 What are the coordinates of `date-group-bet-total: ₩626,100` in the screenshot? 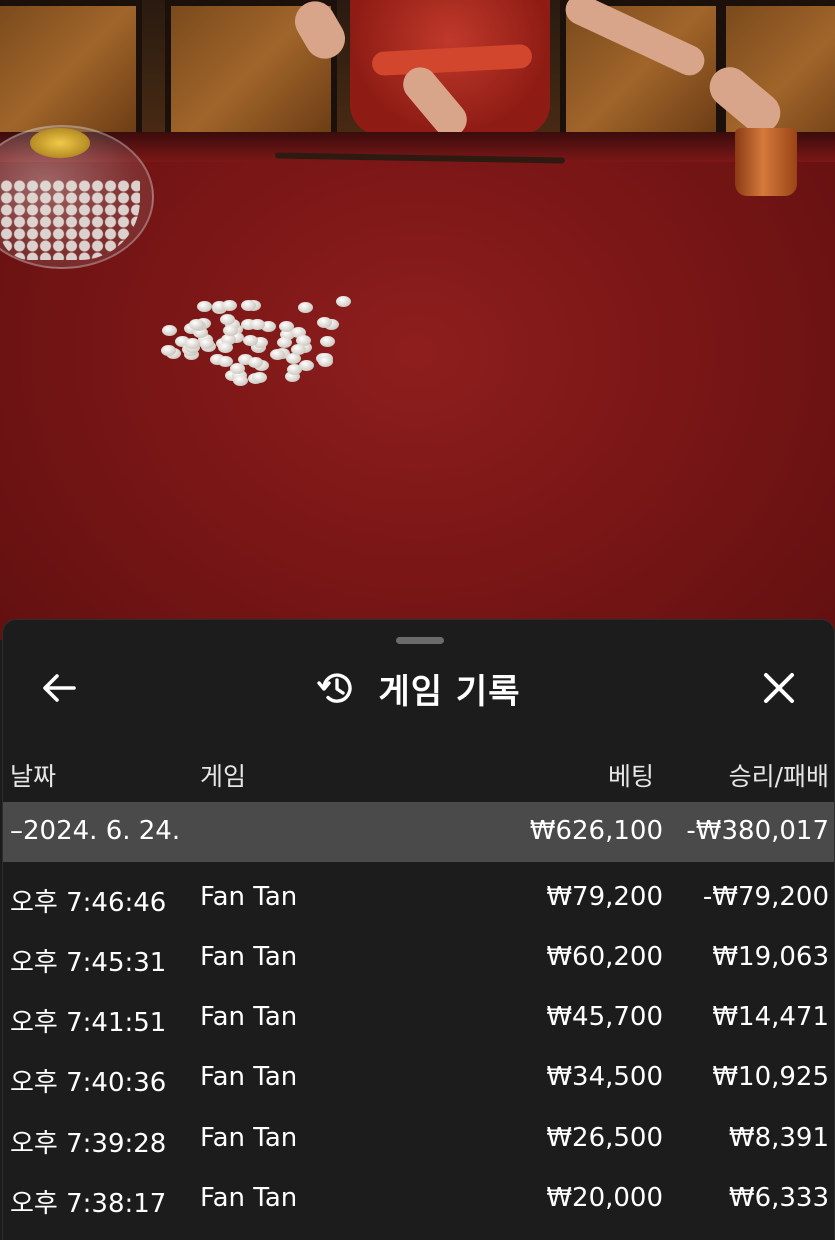 It's located at (596, 831).